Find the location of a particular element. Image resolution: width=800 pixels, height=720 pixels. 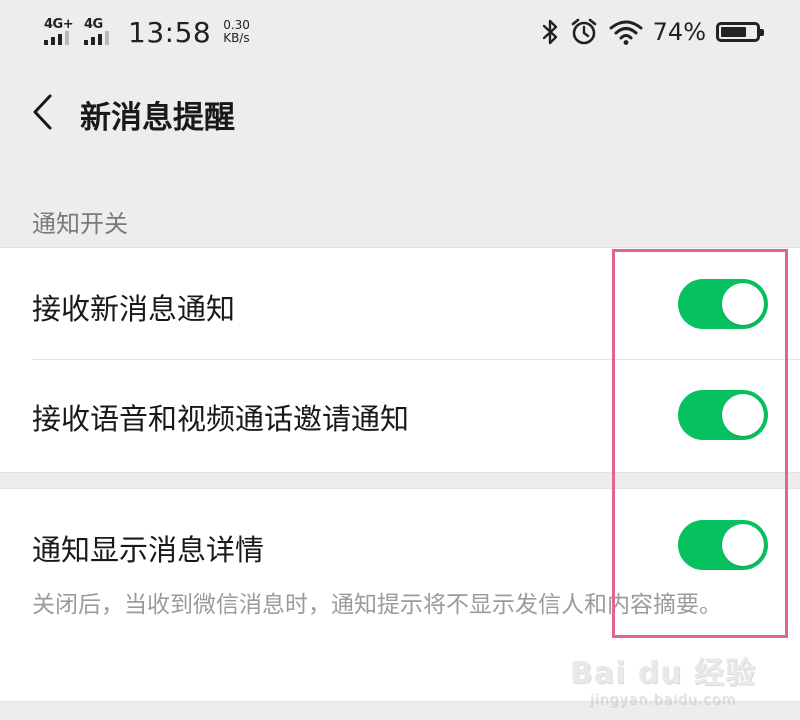

battery-icon is located at coordinates (740, 32).